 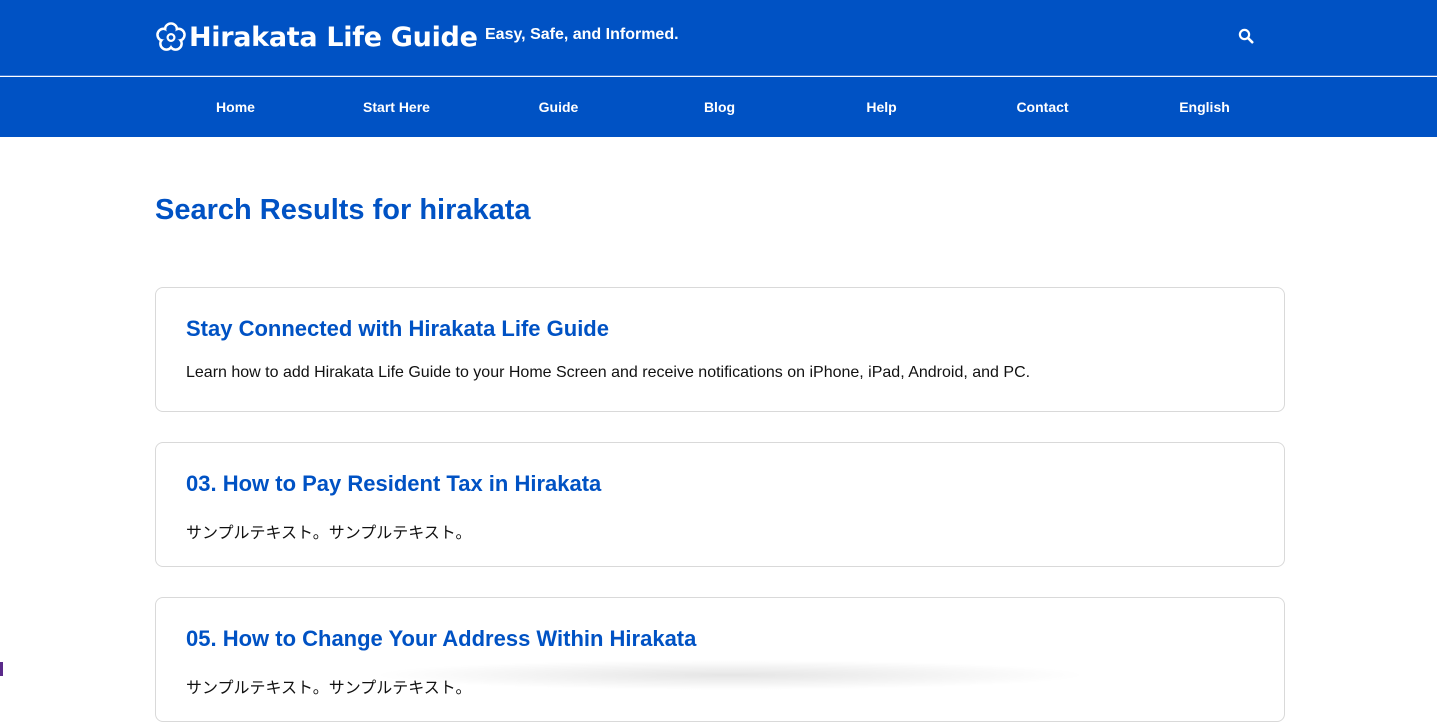 I want to click on nav-item-help: Help, so click(x=881, y=107).